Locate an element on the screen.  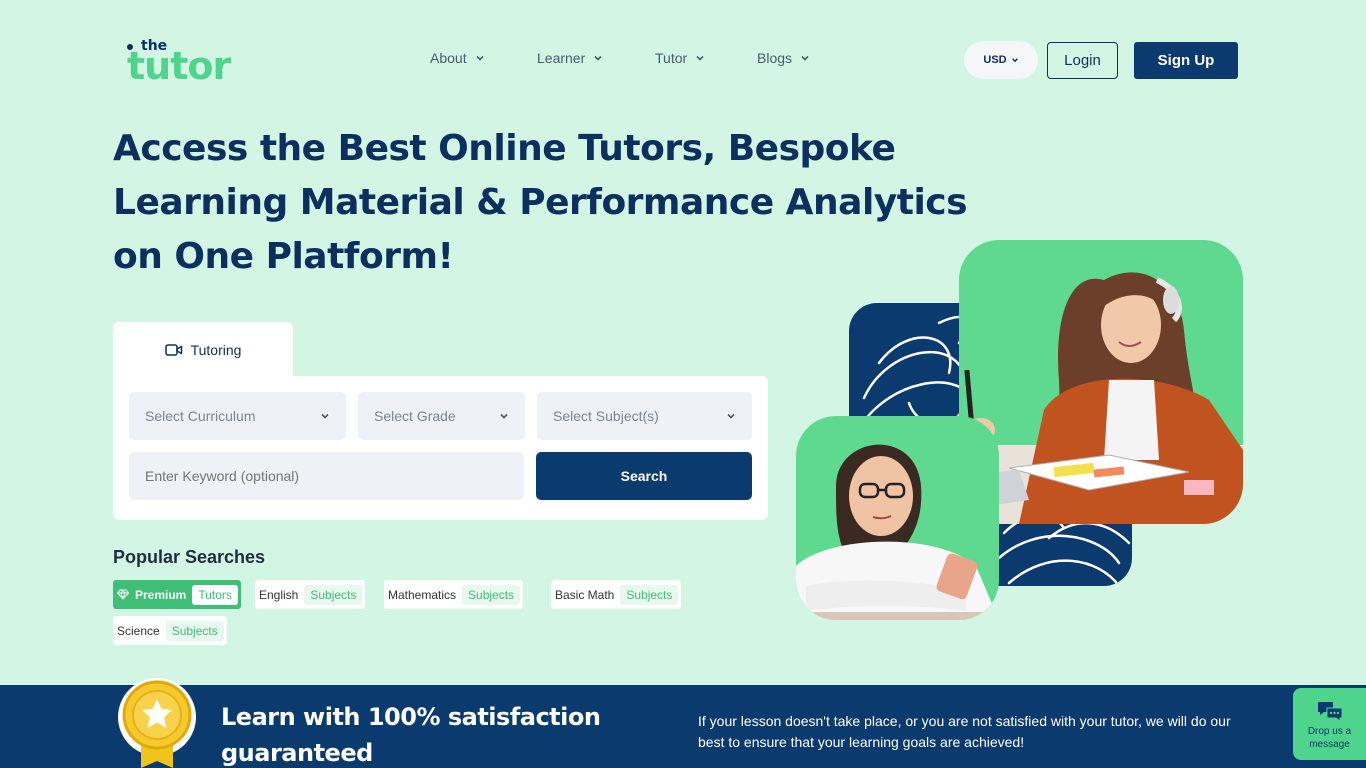
nav-about-label: About is located at coordinates (448, 58).